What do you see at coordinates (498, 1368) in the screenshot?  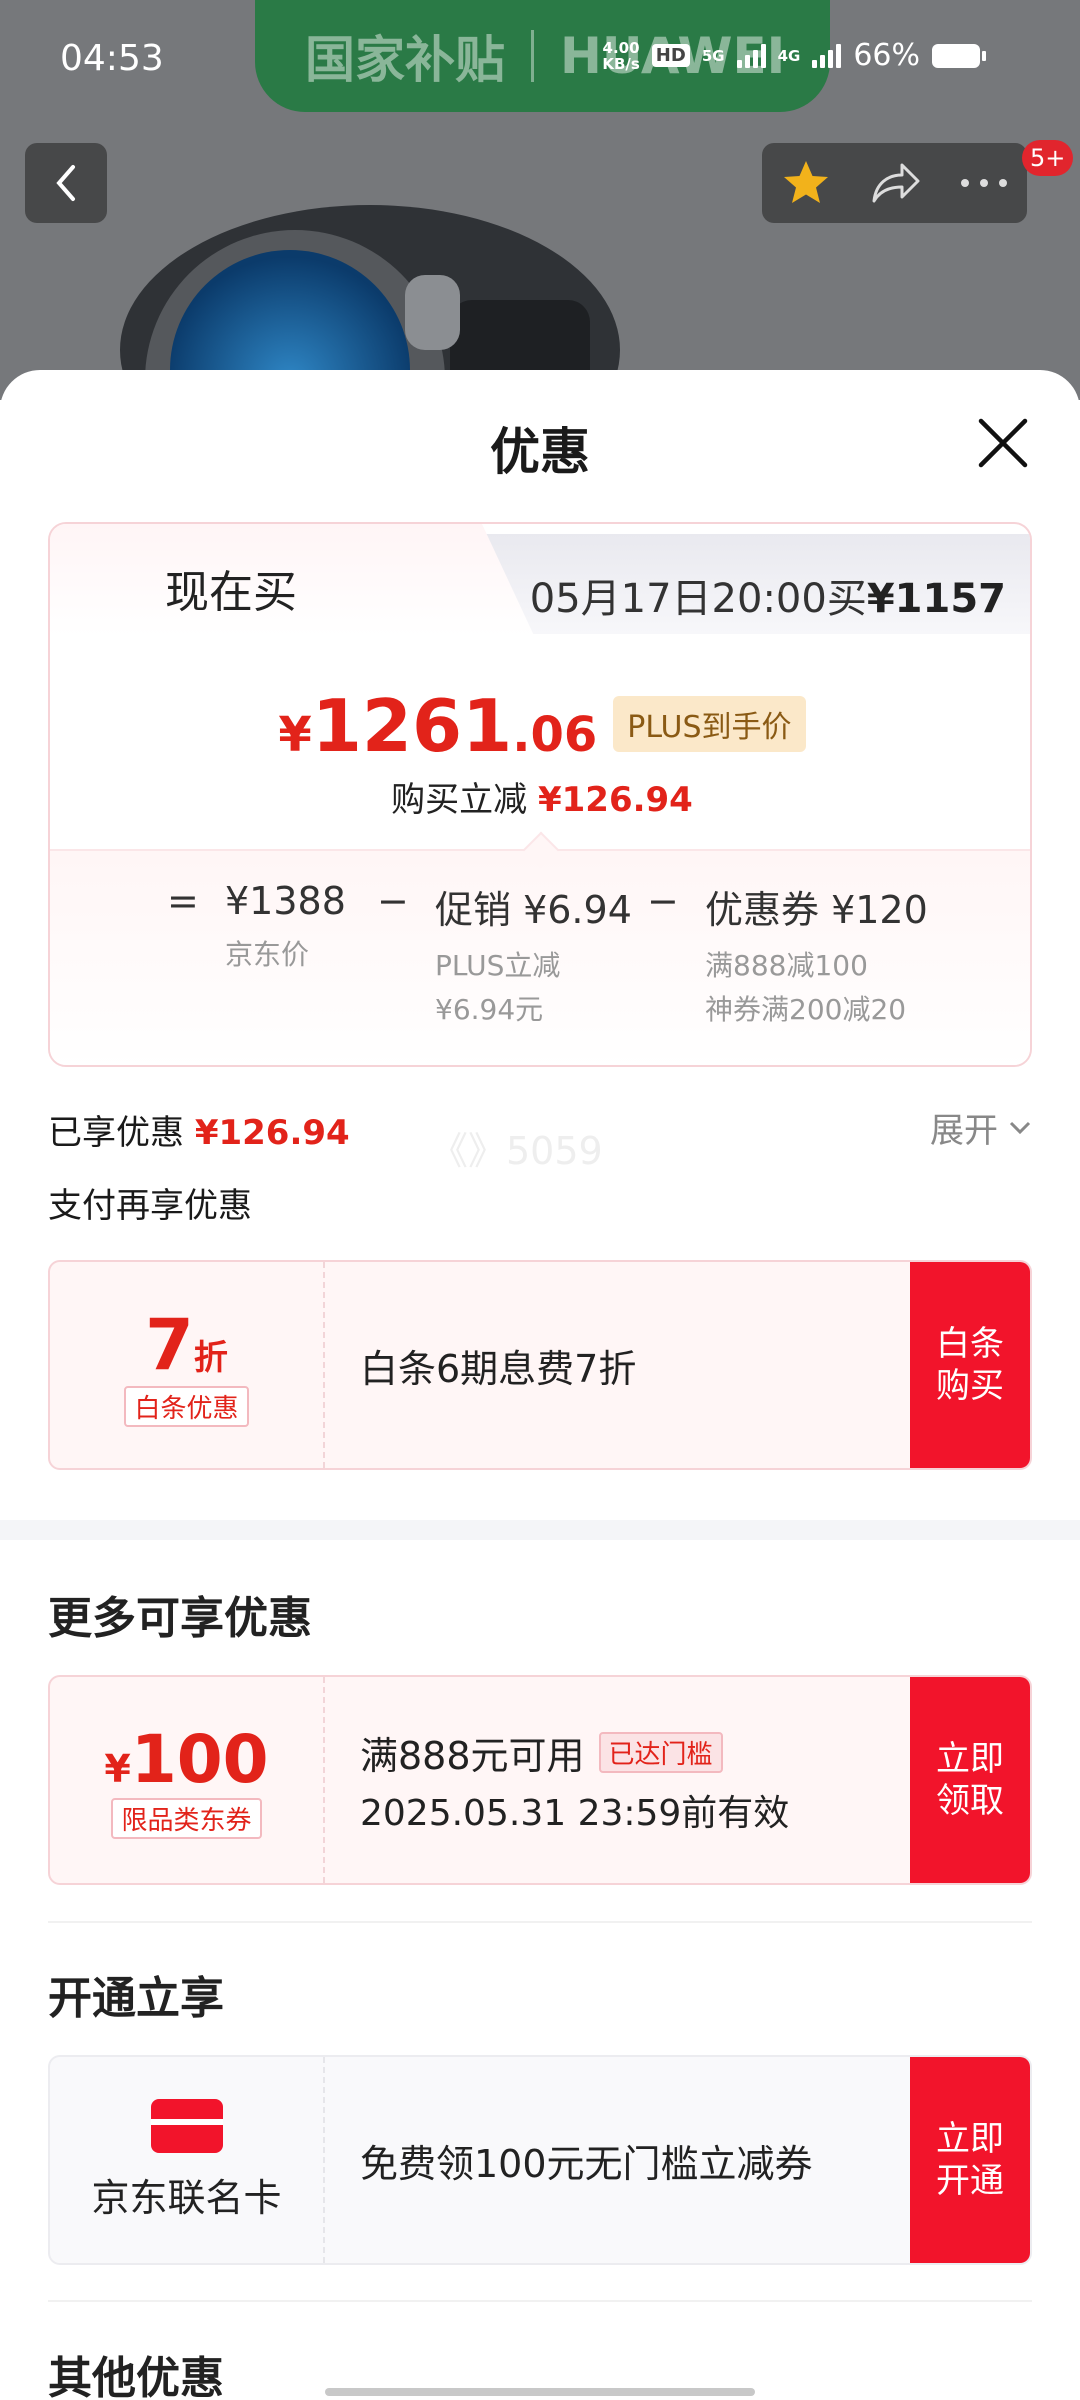 I see `baitiao-desc: 白条6期息费7折` at bounding box center [498, 1368].